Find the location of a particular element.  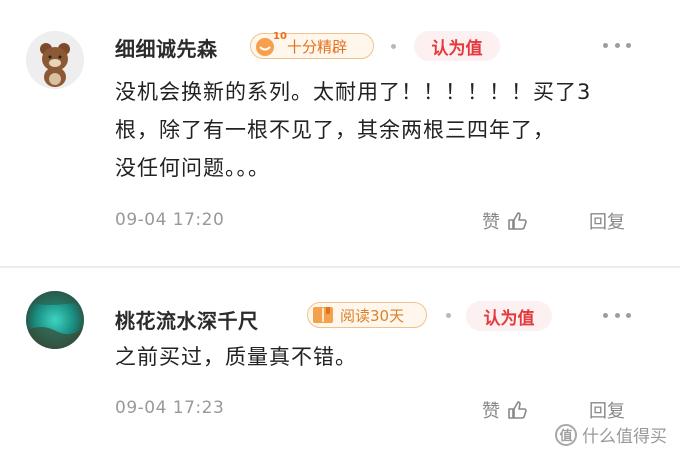

badge-label: 阅读30天 is located at coordinates (372, 315).